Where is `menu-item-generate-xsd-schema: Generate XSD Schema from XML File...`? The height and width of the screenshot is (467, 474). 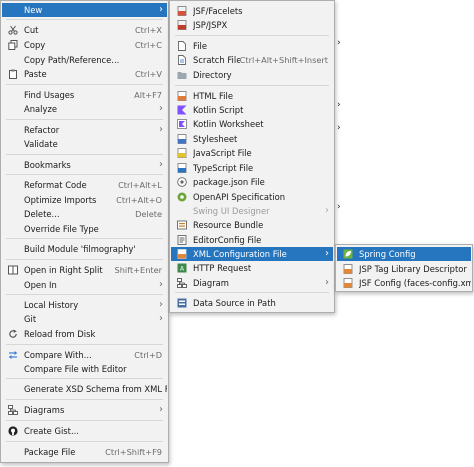 menu-item-generate-xsd-schema: Generate XSD Schema from XML File... is located at coordinates (84, 389).